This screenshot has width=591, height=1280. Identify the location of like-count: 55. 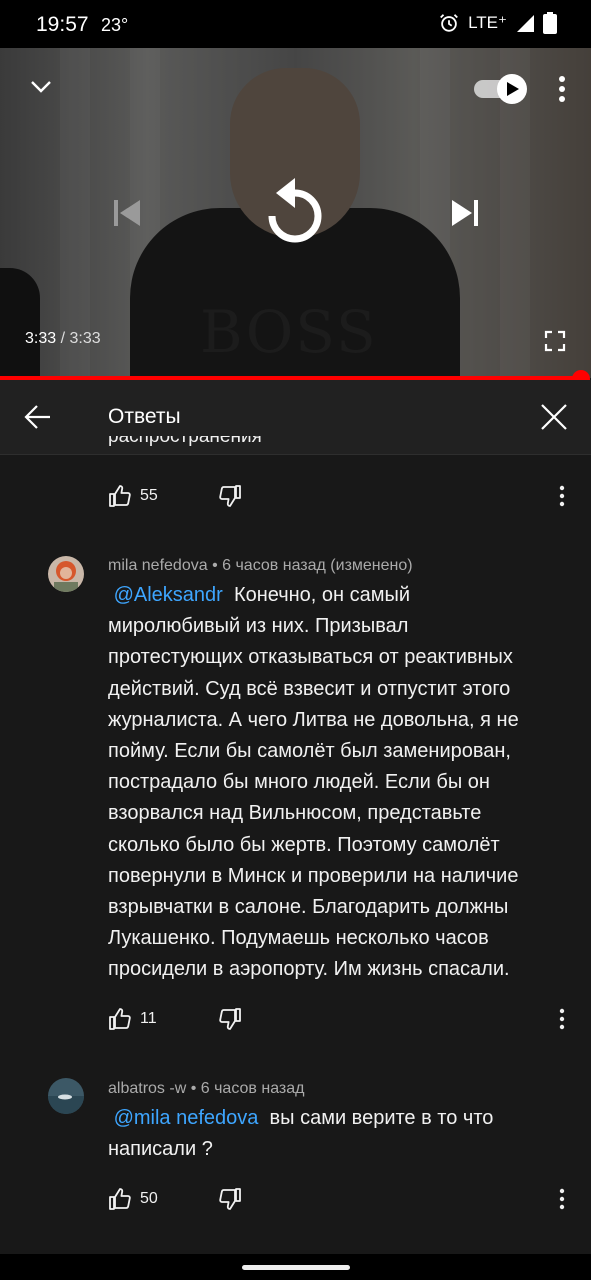
(149, 495).